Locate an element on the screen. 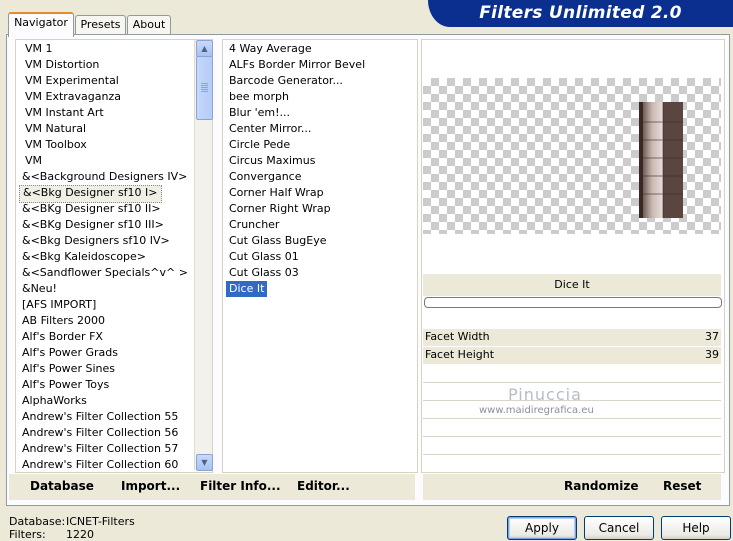 The width and height of the screenshot is (733, 541). category-item: VM Toolbox is located at coordinates (114, 145).